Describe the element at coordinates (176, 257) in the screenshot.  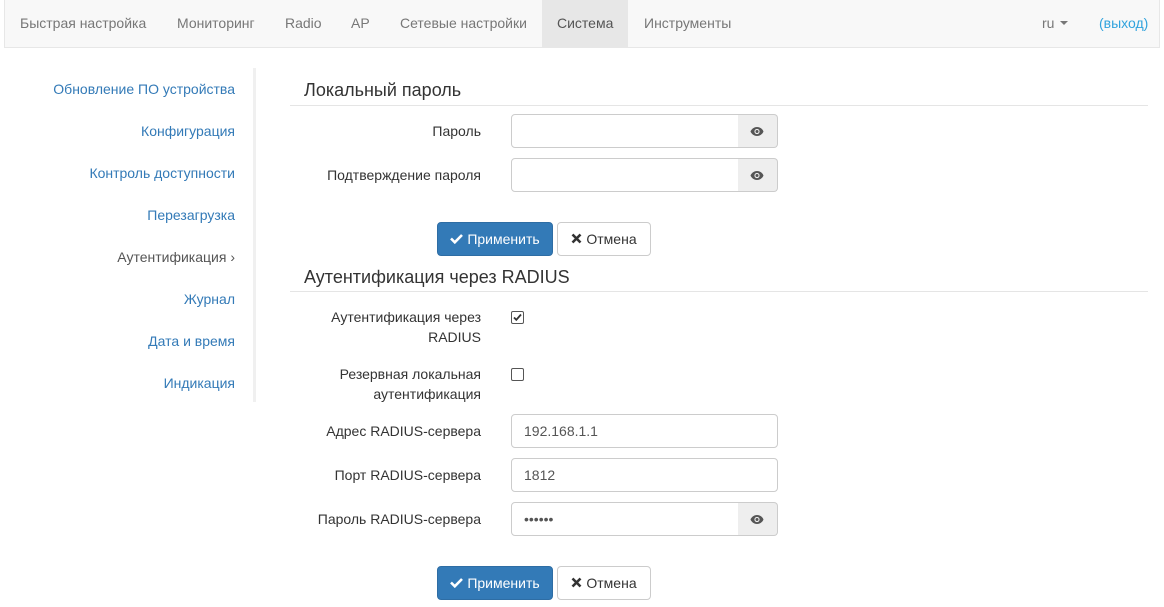
I see `sidebar-item-authentication: Аутентификация ›` at that location.